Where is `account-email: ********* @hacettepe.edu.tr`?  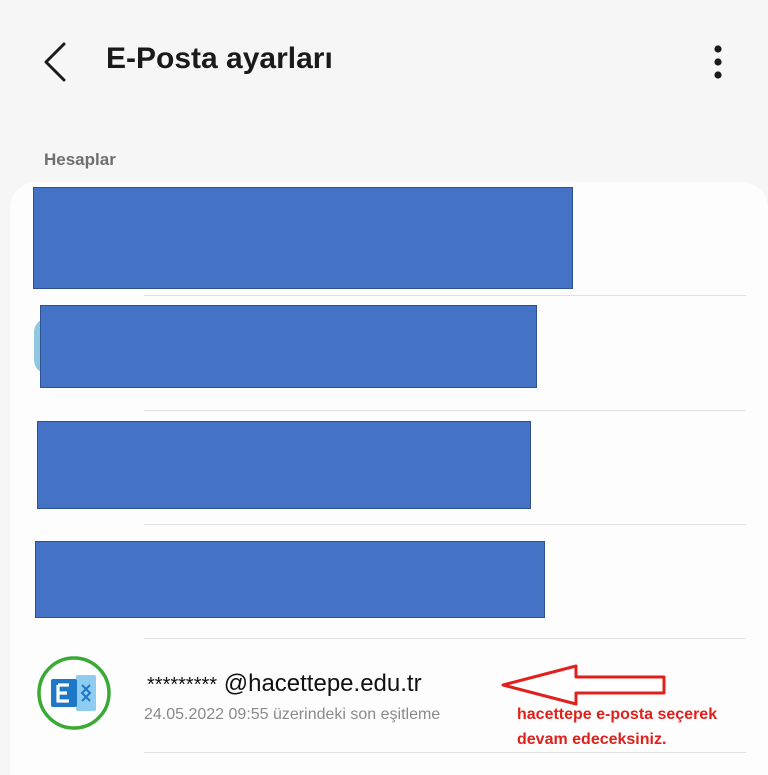 account-email: ********* @hacettepe.edu.tr is located at coordinates (284, 684).